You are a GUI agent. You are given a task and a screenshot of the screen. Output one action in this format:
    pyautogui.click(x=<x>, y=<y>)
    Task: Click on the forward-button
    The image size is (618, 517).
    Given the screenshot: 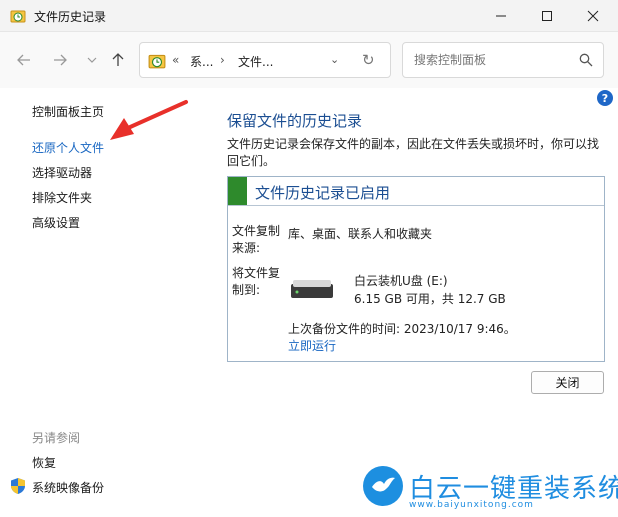 What is the action you would take?
    pyautogui.click(x=60, y=60)
    